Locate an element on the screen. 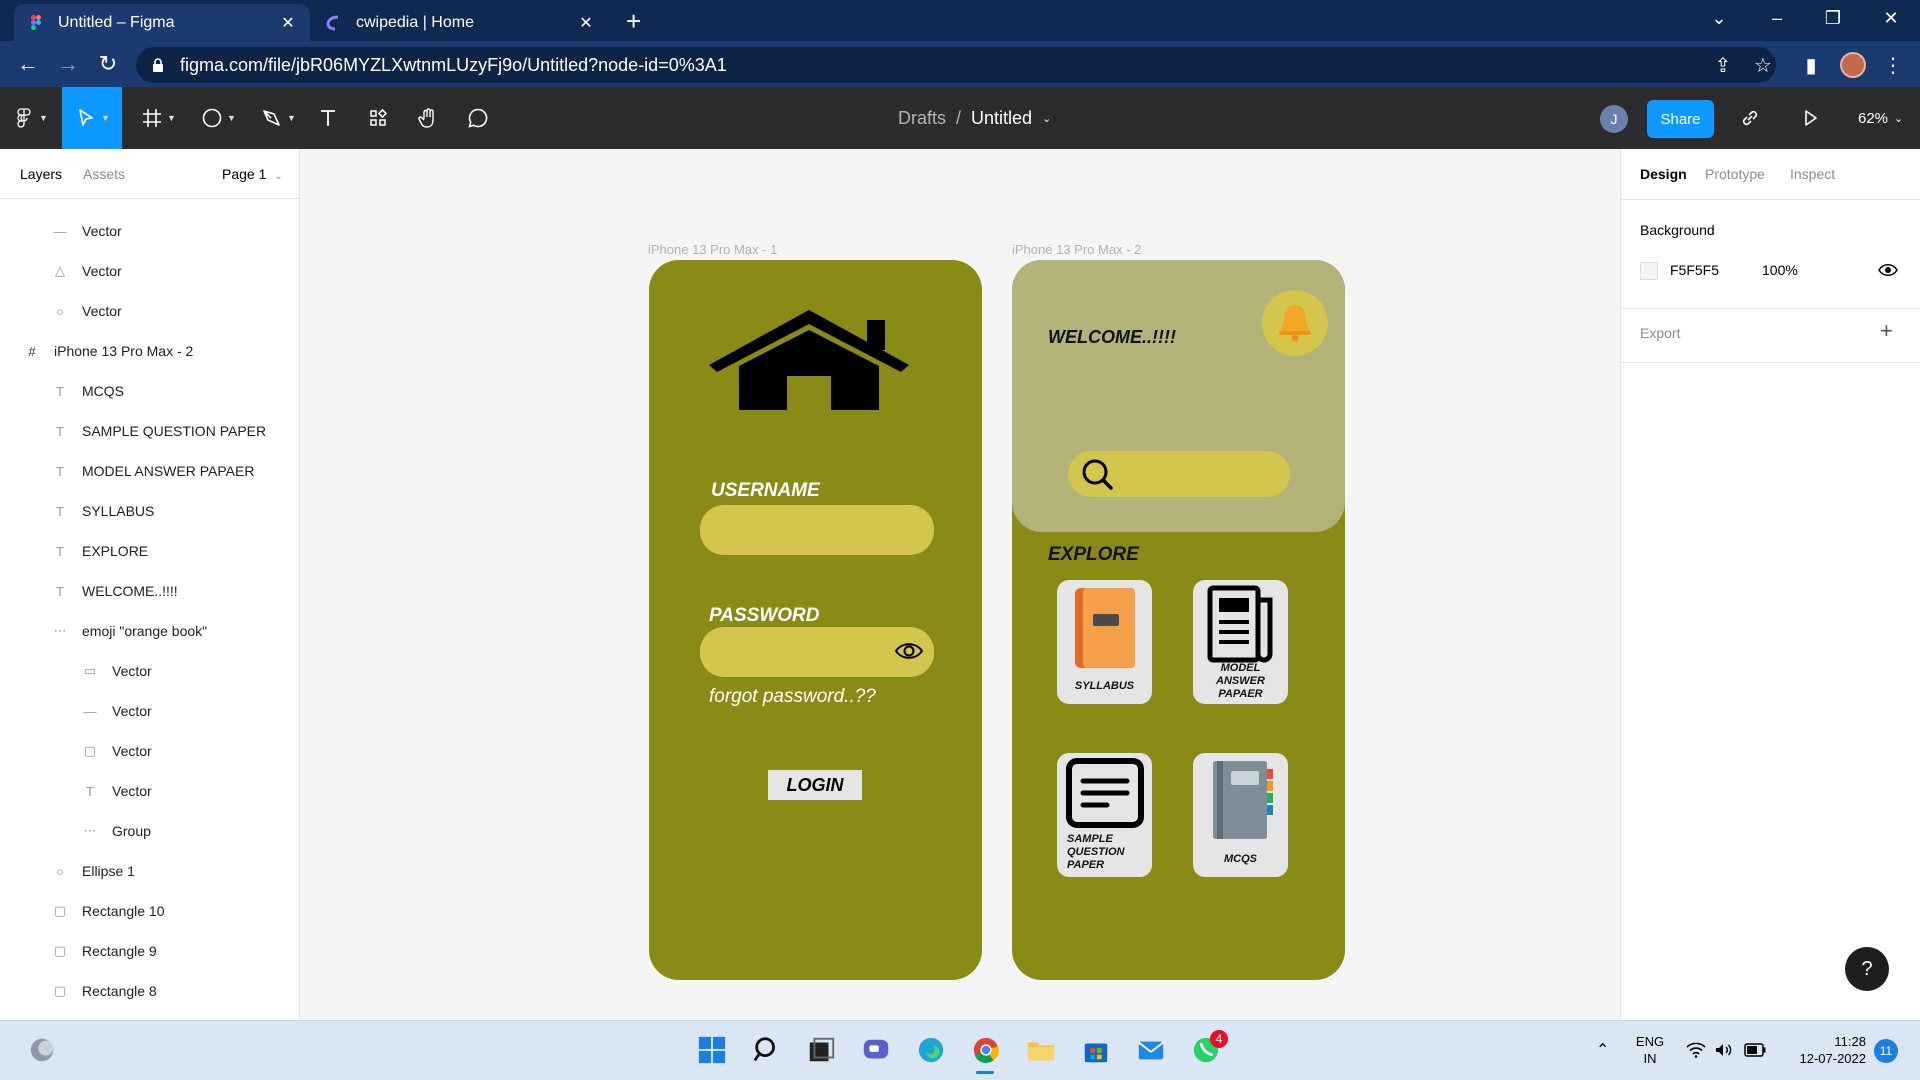 The image size is (1920, 1080). share-page-icon: ⇪ is located at coordinates (1723, 65).